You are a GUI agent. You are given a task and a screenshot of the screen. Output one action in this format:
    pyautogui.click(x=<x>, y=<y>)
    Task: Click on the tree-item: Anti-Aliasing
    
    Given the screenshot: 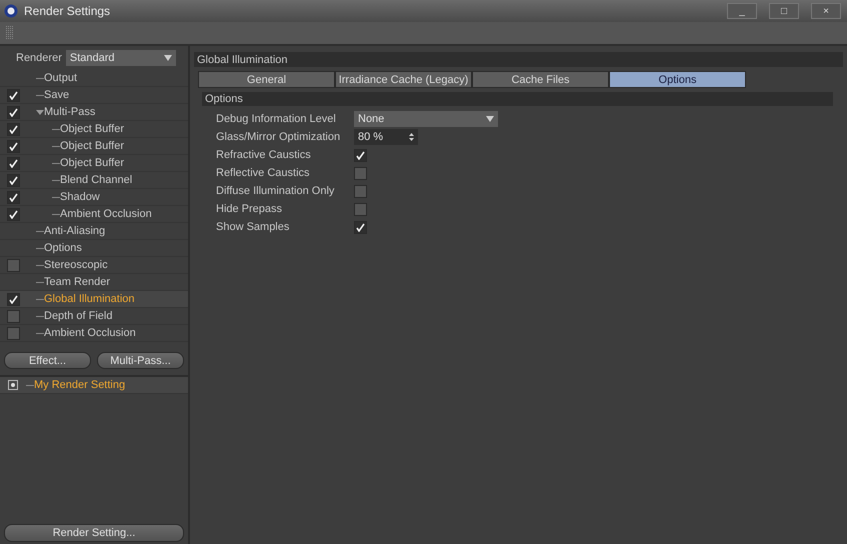 What is the action you would take?
    pyautogui.click(x=94, y=231)
    